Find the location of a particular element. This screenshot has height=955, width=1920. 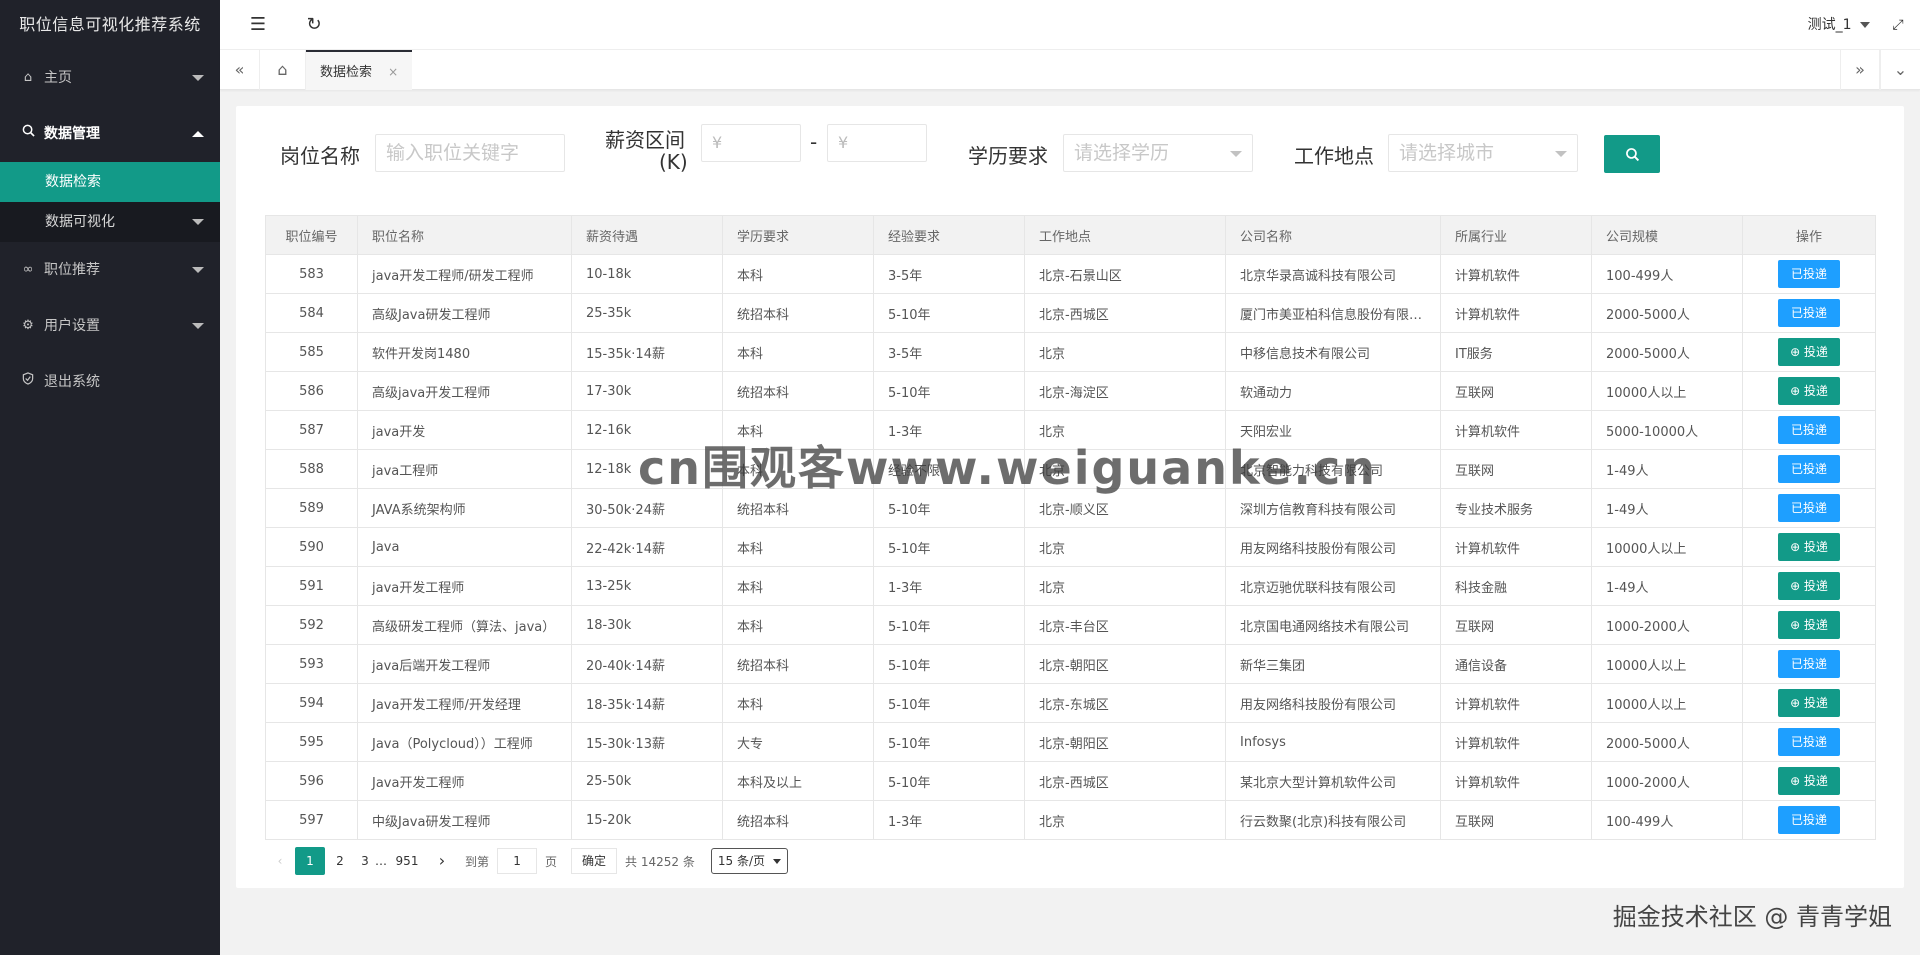

cell-exp: 经验不限 is located at coordinates (949, 469).